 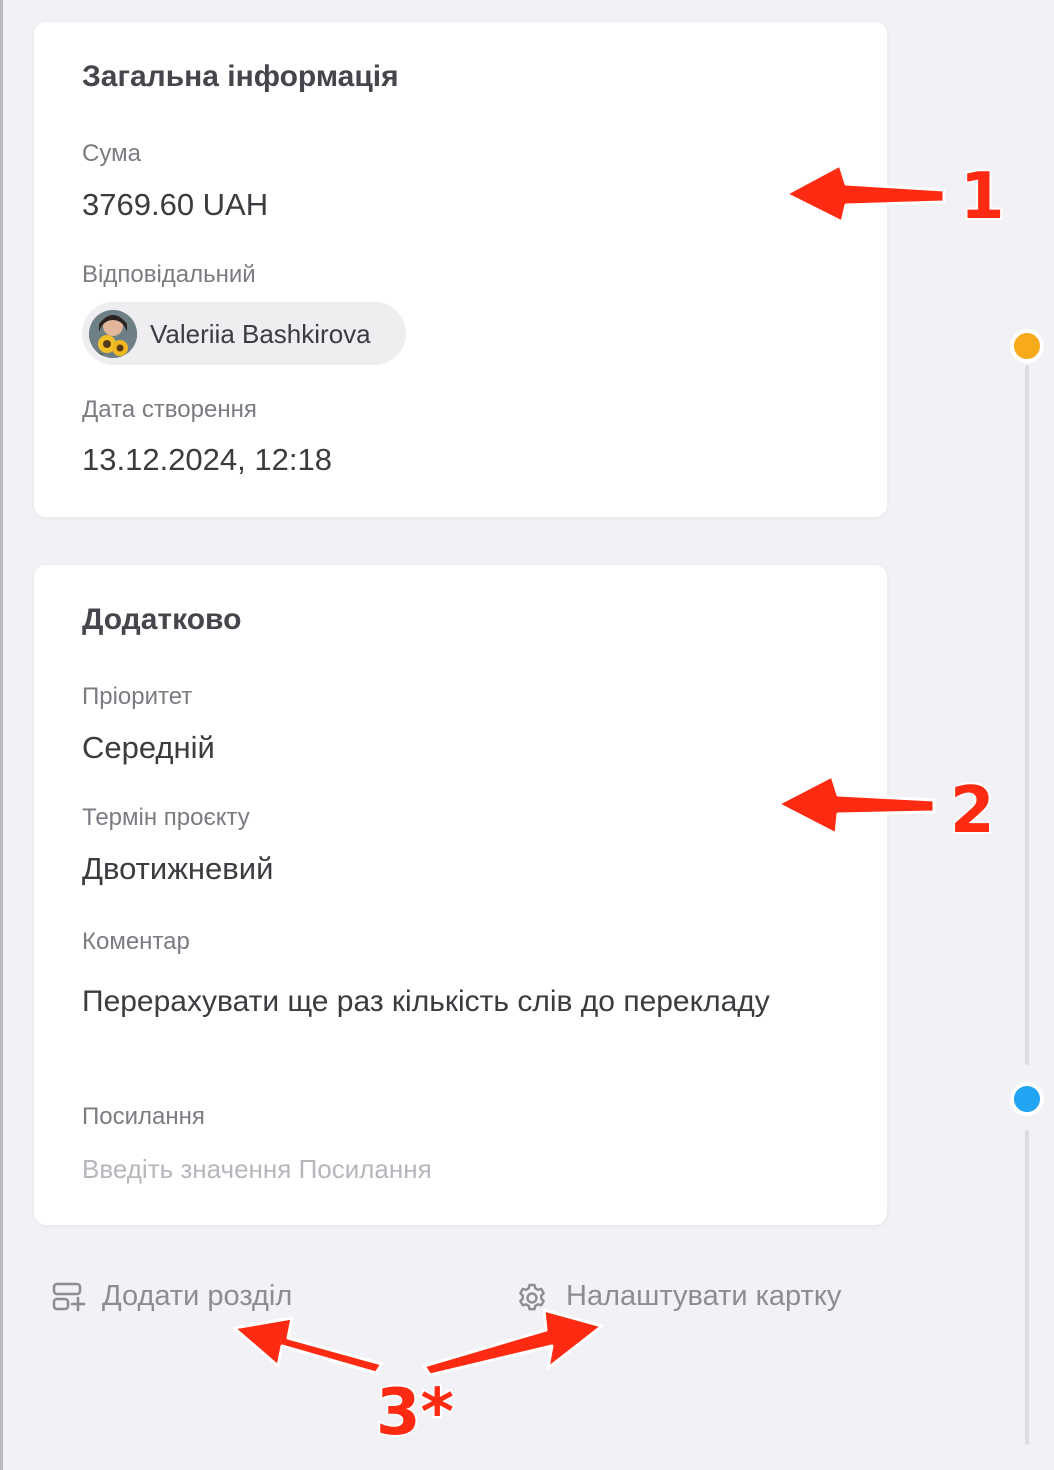 I want to click on created-date-value: 13.12.2024, 12:18, so click(x=207, y=459).